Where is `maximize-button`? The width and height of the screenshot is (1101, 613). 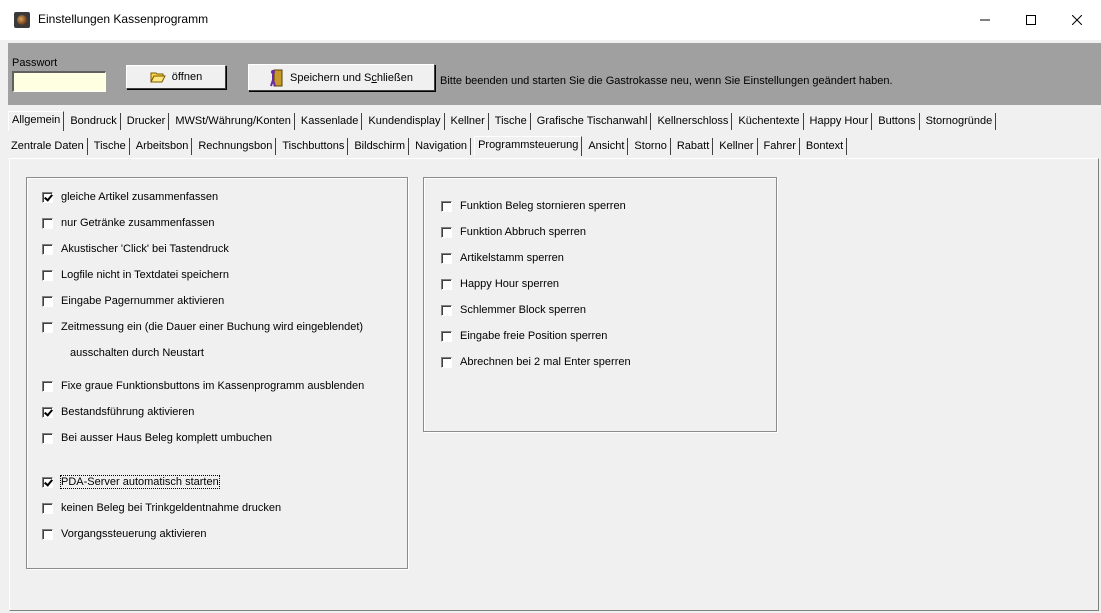 maximize-button is located at coordinates (1031, 20).